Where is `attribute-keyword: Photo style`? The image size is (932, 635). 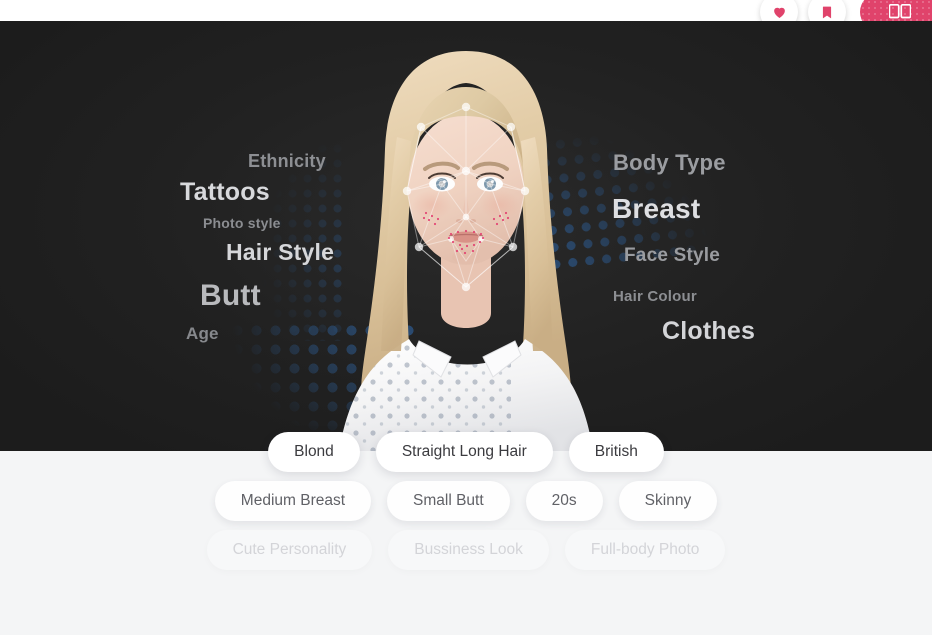
attribute-keyword: Photo style is located at coordinates (242, 223).